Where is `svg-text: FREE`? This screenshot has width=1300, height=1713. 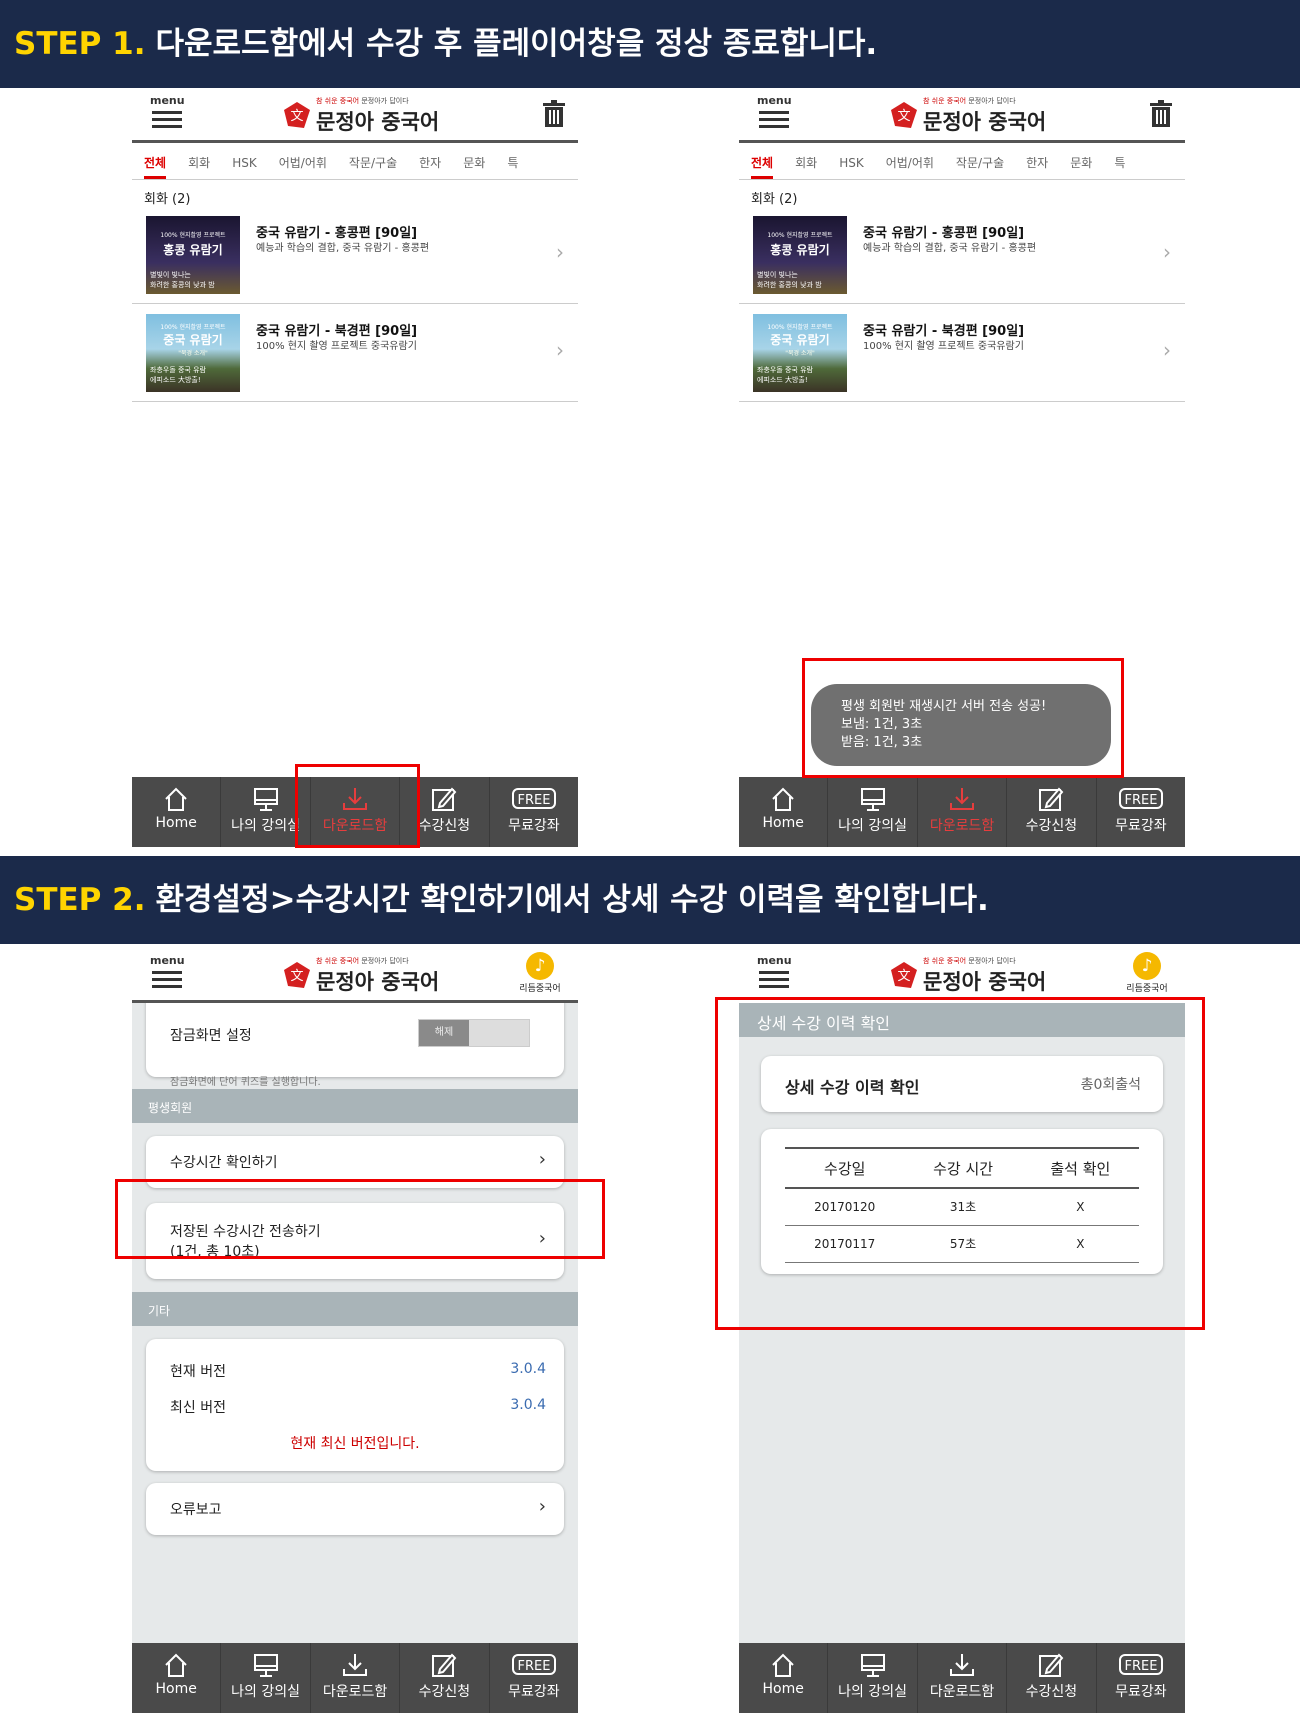 svg-text: FREE is located at coordinates (1140, 1666).